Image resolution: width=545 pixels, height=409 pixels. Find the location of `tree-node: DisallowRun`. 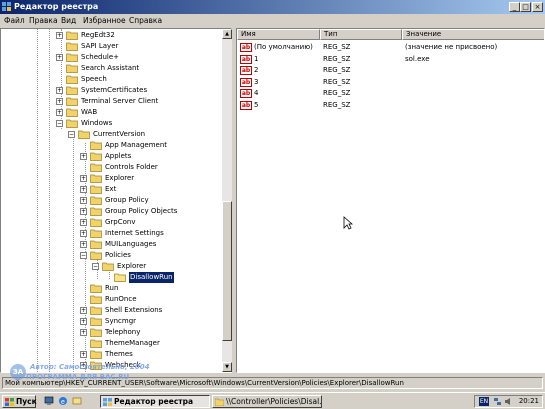

tree-node: DisallowRun is located at coordinates (112, 277).